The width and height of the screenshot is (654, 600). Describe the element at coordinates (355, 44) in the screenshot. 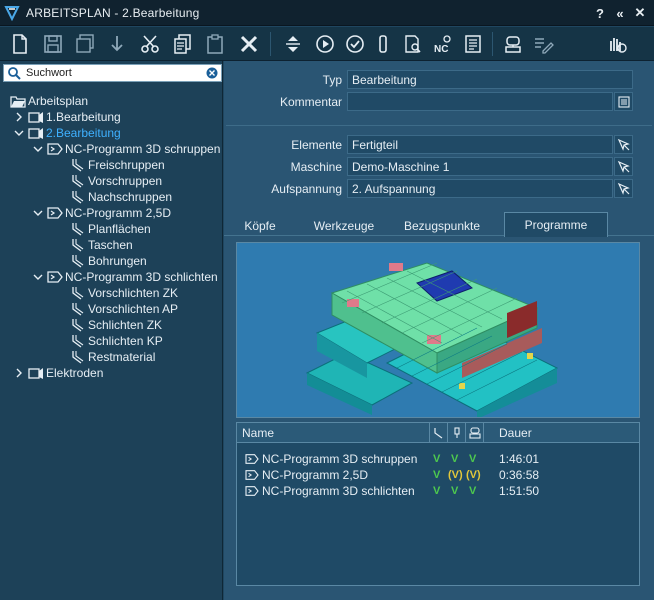

I see `check-button` at that location.